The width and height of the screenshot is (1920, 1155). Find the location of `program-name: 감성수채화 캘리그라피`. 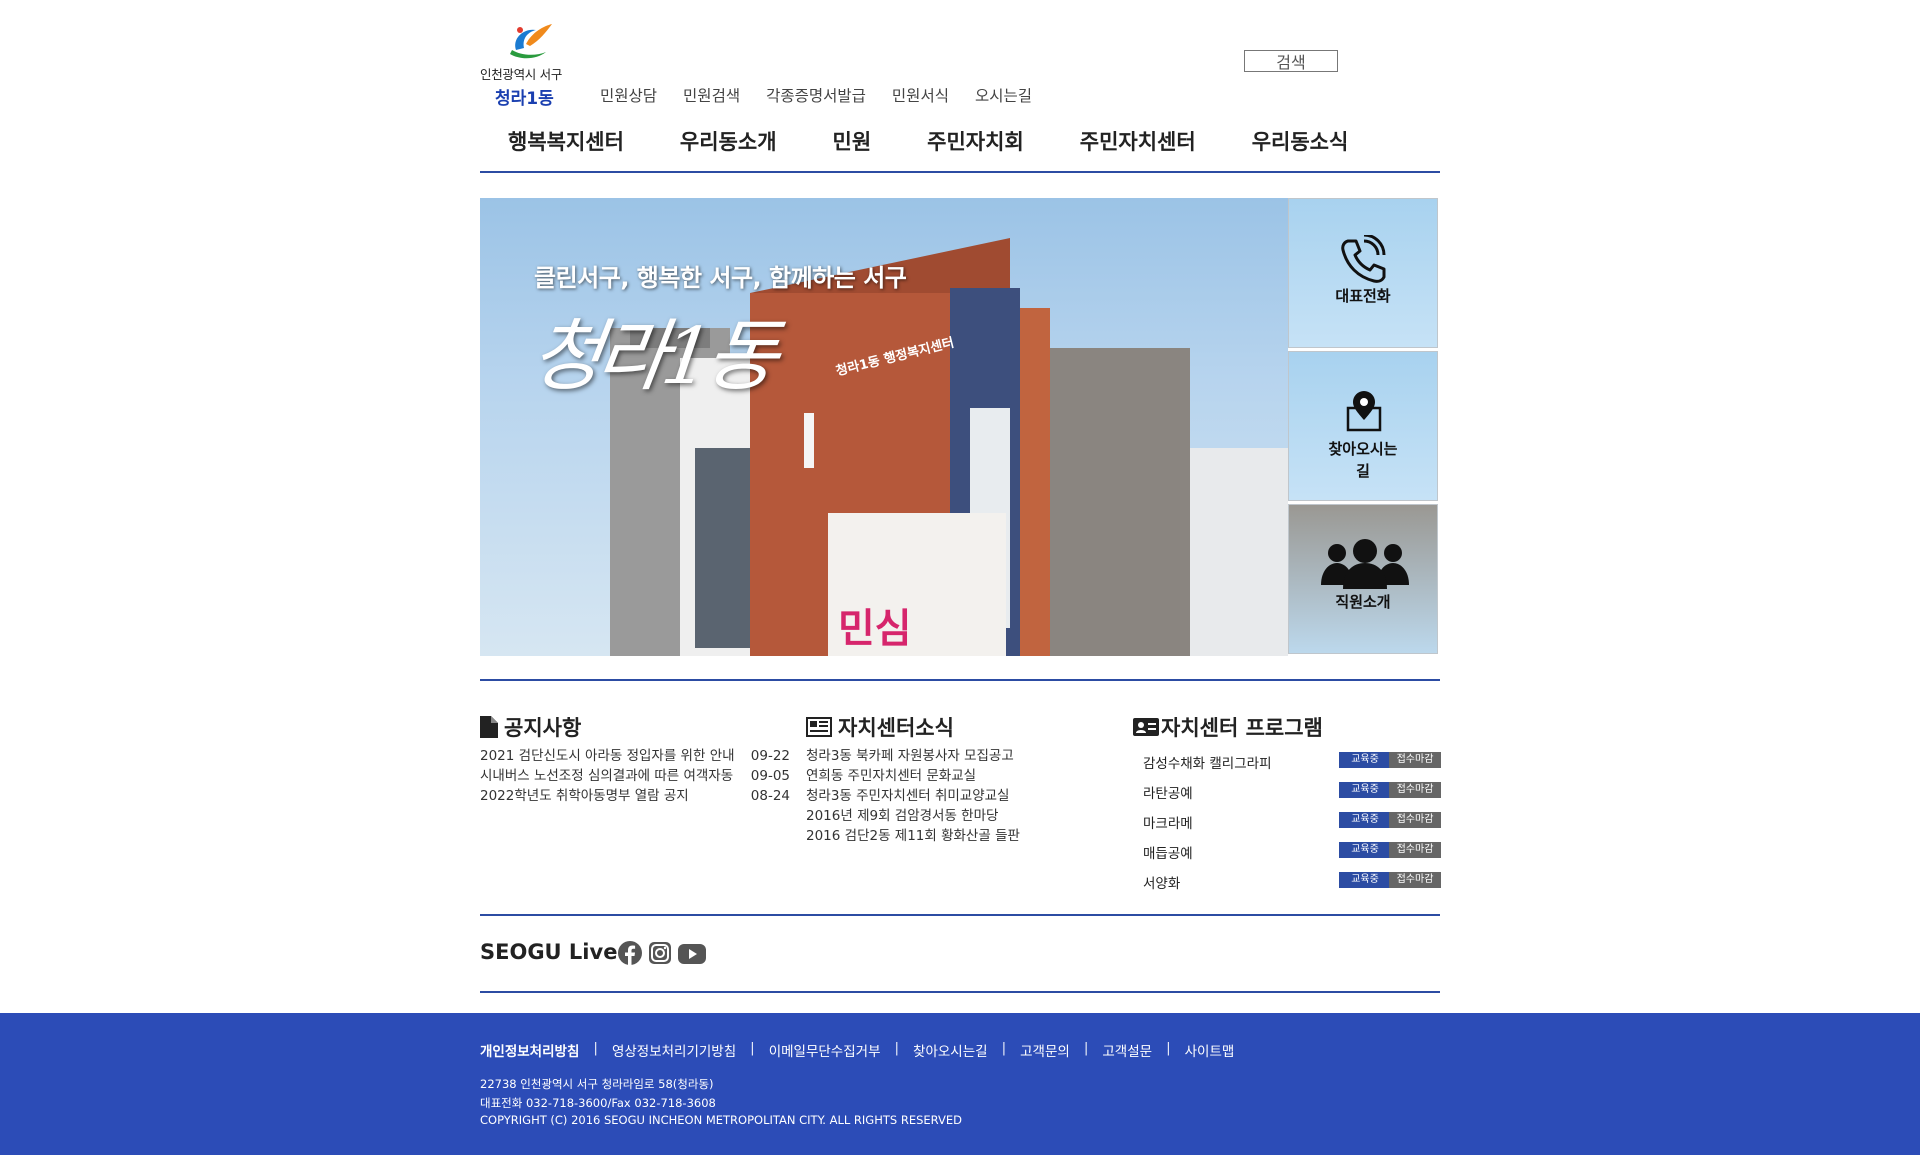

program-name: 감성수채화 캘리그라피 is located at coordinates (1207, 764).